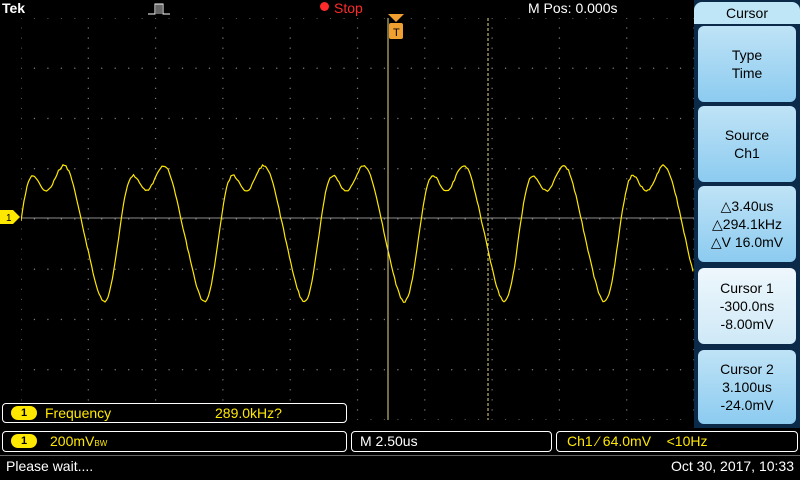  I want to click on bandwidth-limit-mark: BW, so click(100, 443).